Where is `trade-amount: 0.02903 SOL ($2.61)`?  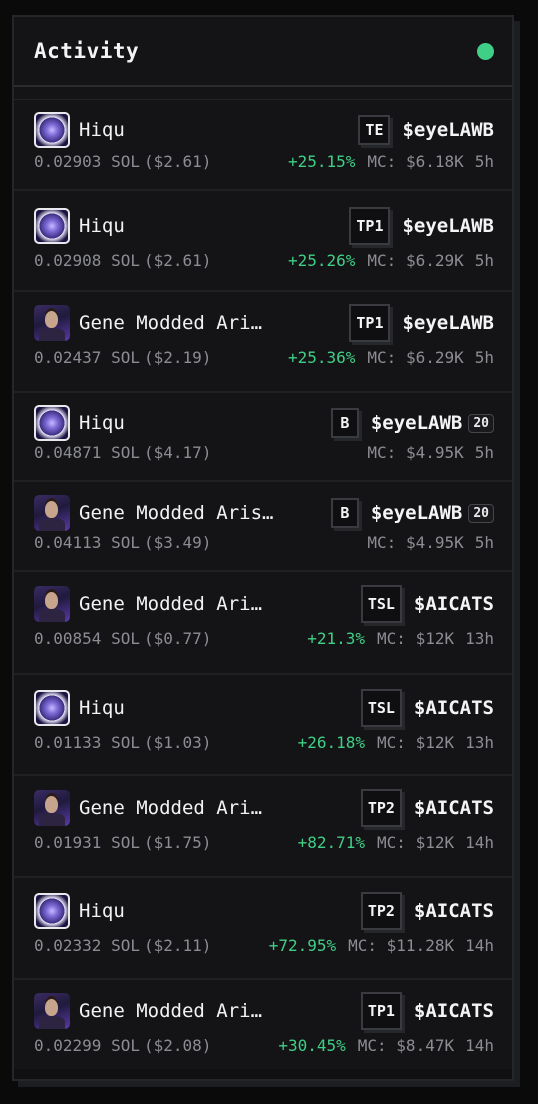 trade-amount: 0.02903 SOL ($2.61) is located at coordinates (122, 161).